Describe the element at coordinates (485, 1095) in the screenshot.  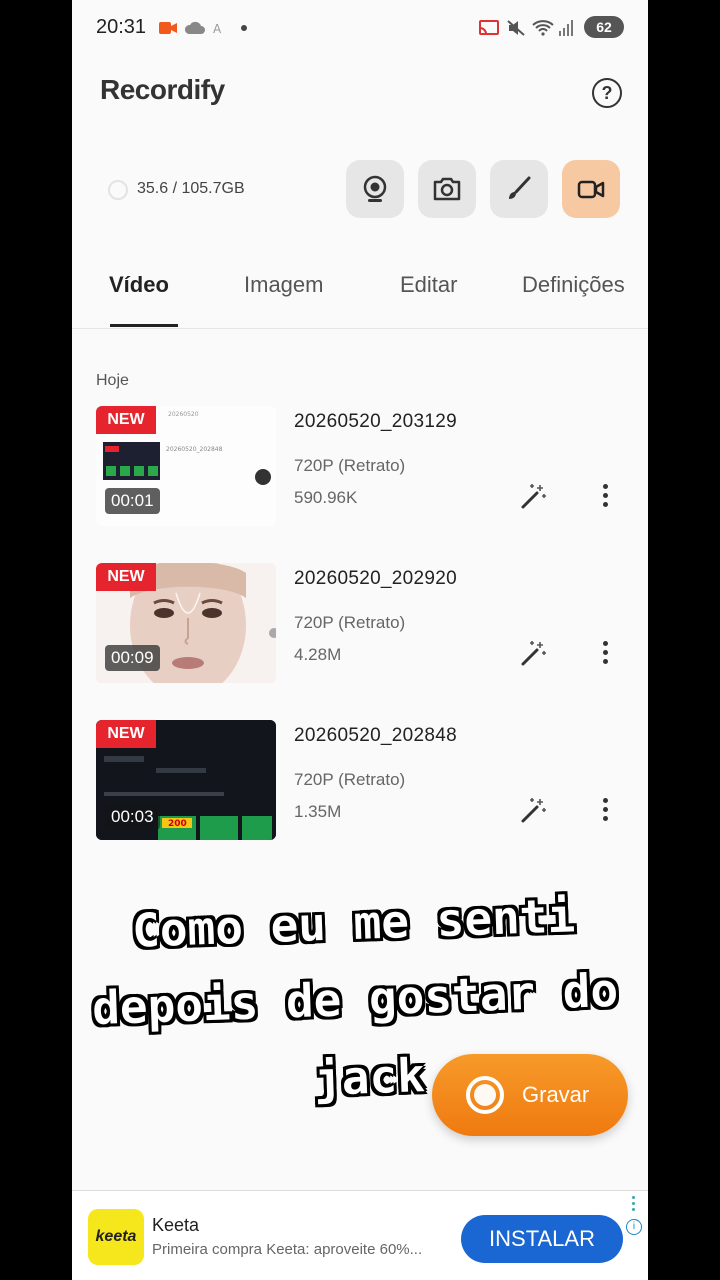
I see `record-dot-icon` at that location.